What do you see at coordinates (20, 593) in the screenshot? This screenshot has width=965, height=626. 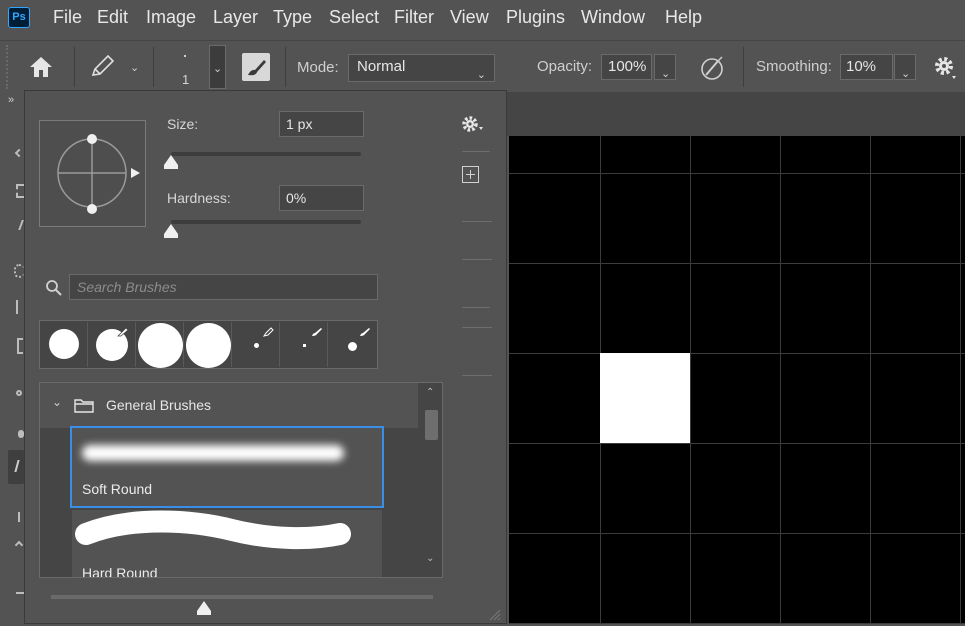 I see `eraser-tool-icon` at bounding box center [20, 593].